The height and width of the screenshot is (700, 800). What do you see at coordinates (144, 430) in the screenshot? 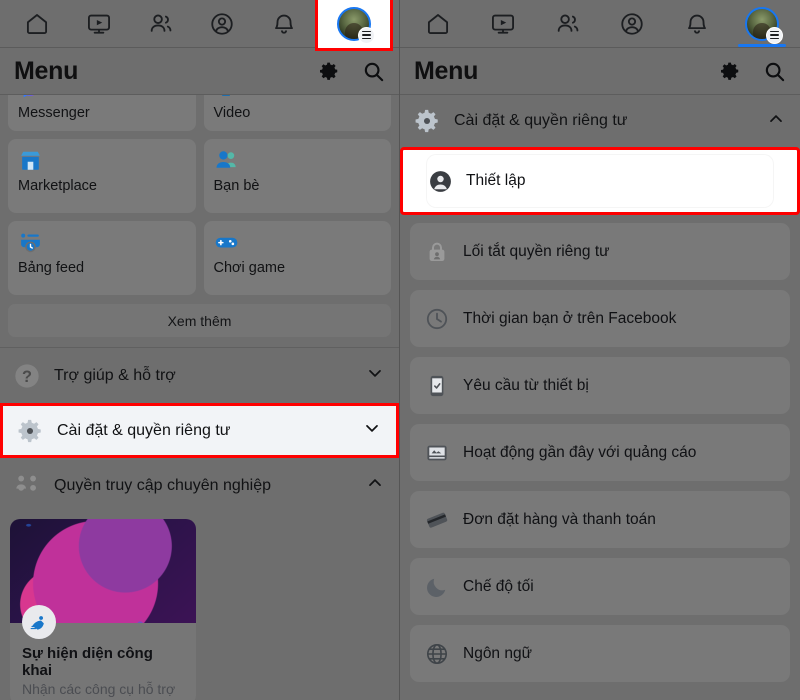
I see `row-label: Cài đặt & quyền riêng tư` at bounding box center [144, 430].